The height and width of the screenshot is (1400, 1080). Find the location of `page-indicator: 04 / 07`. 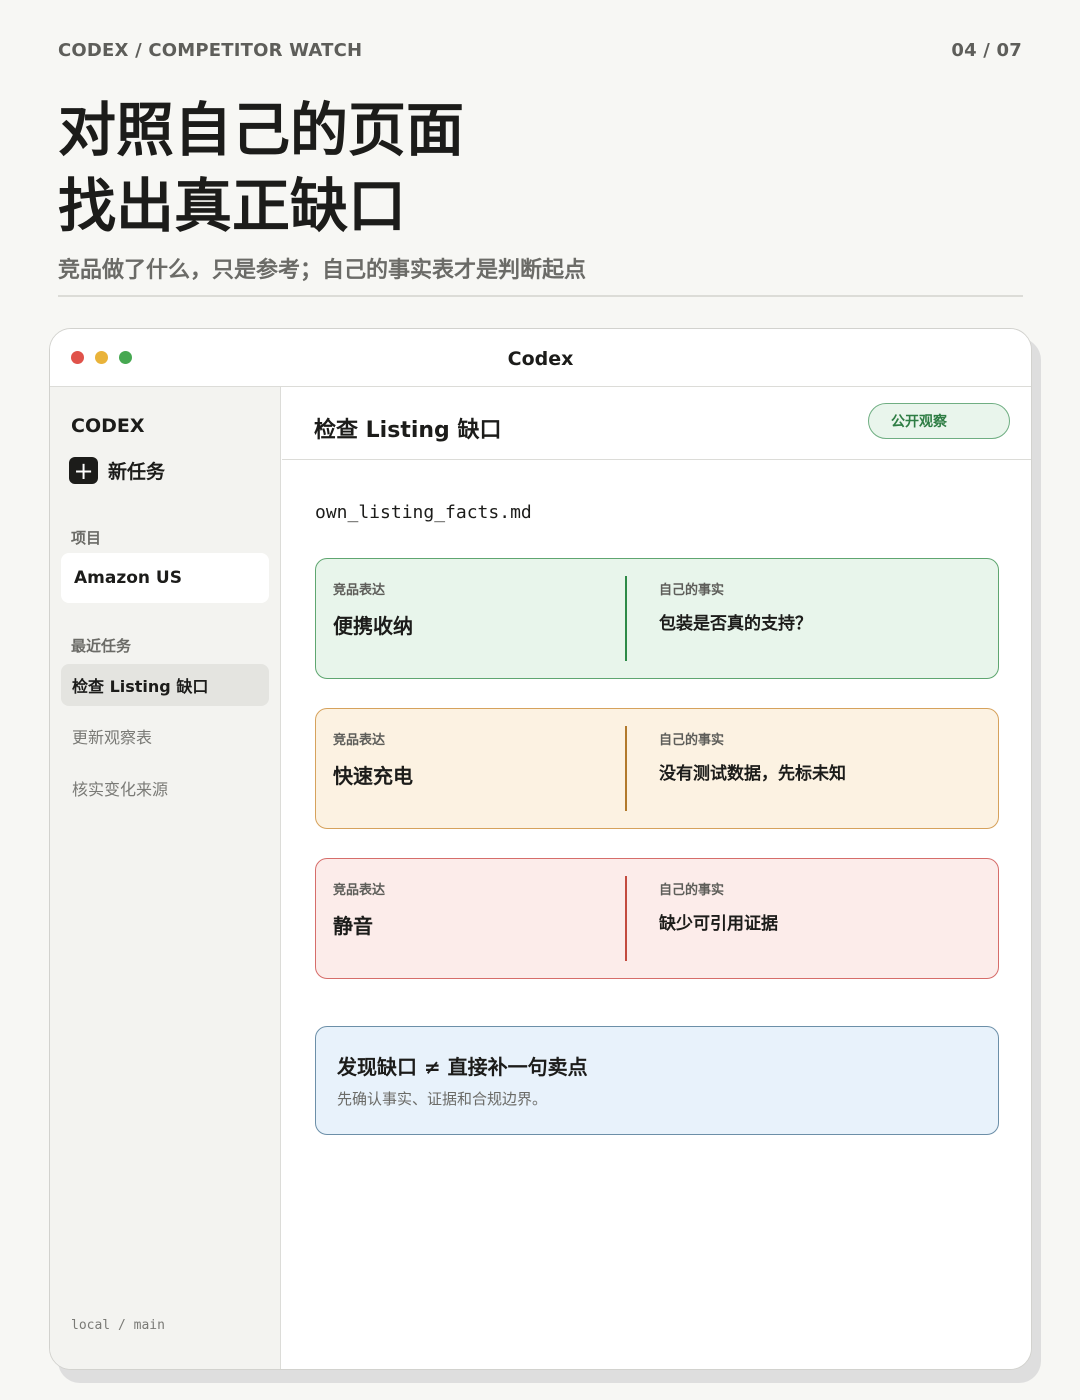

page-indicator: 04 / 07 is located at coordinates (986, 50).